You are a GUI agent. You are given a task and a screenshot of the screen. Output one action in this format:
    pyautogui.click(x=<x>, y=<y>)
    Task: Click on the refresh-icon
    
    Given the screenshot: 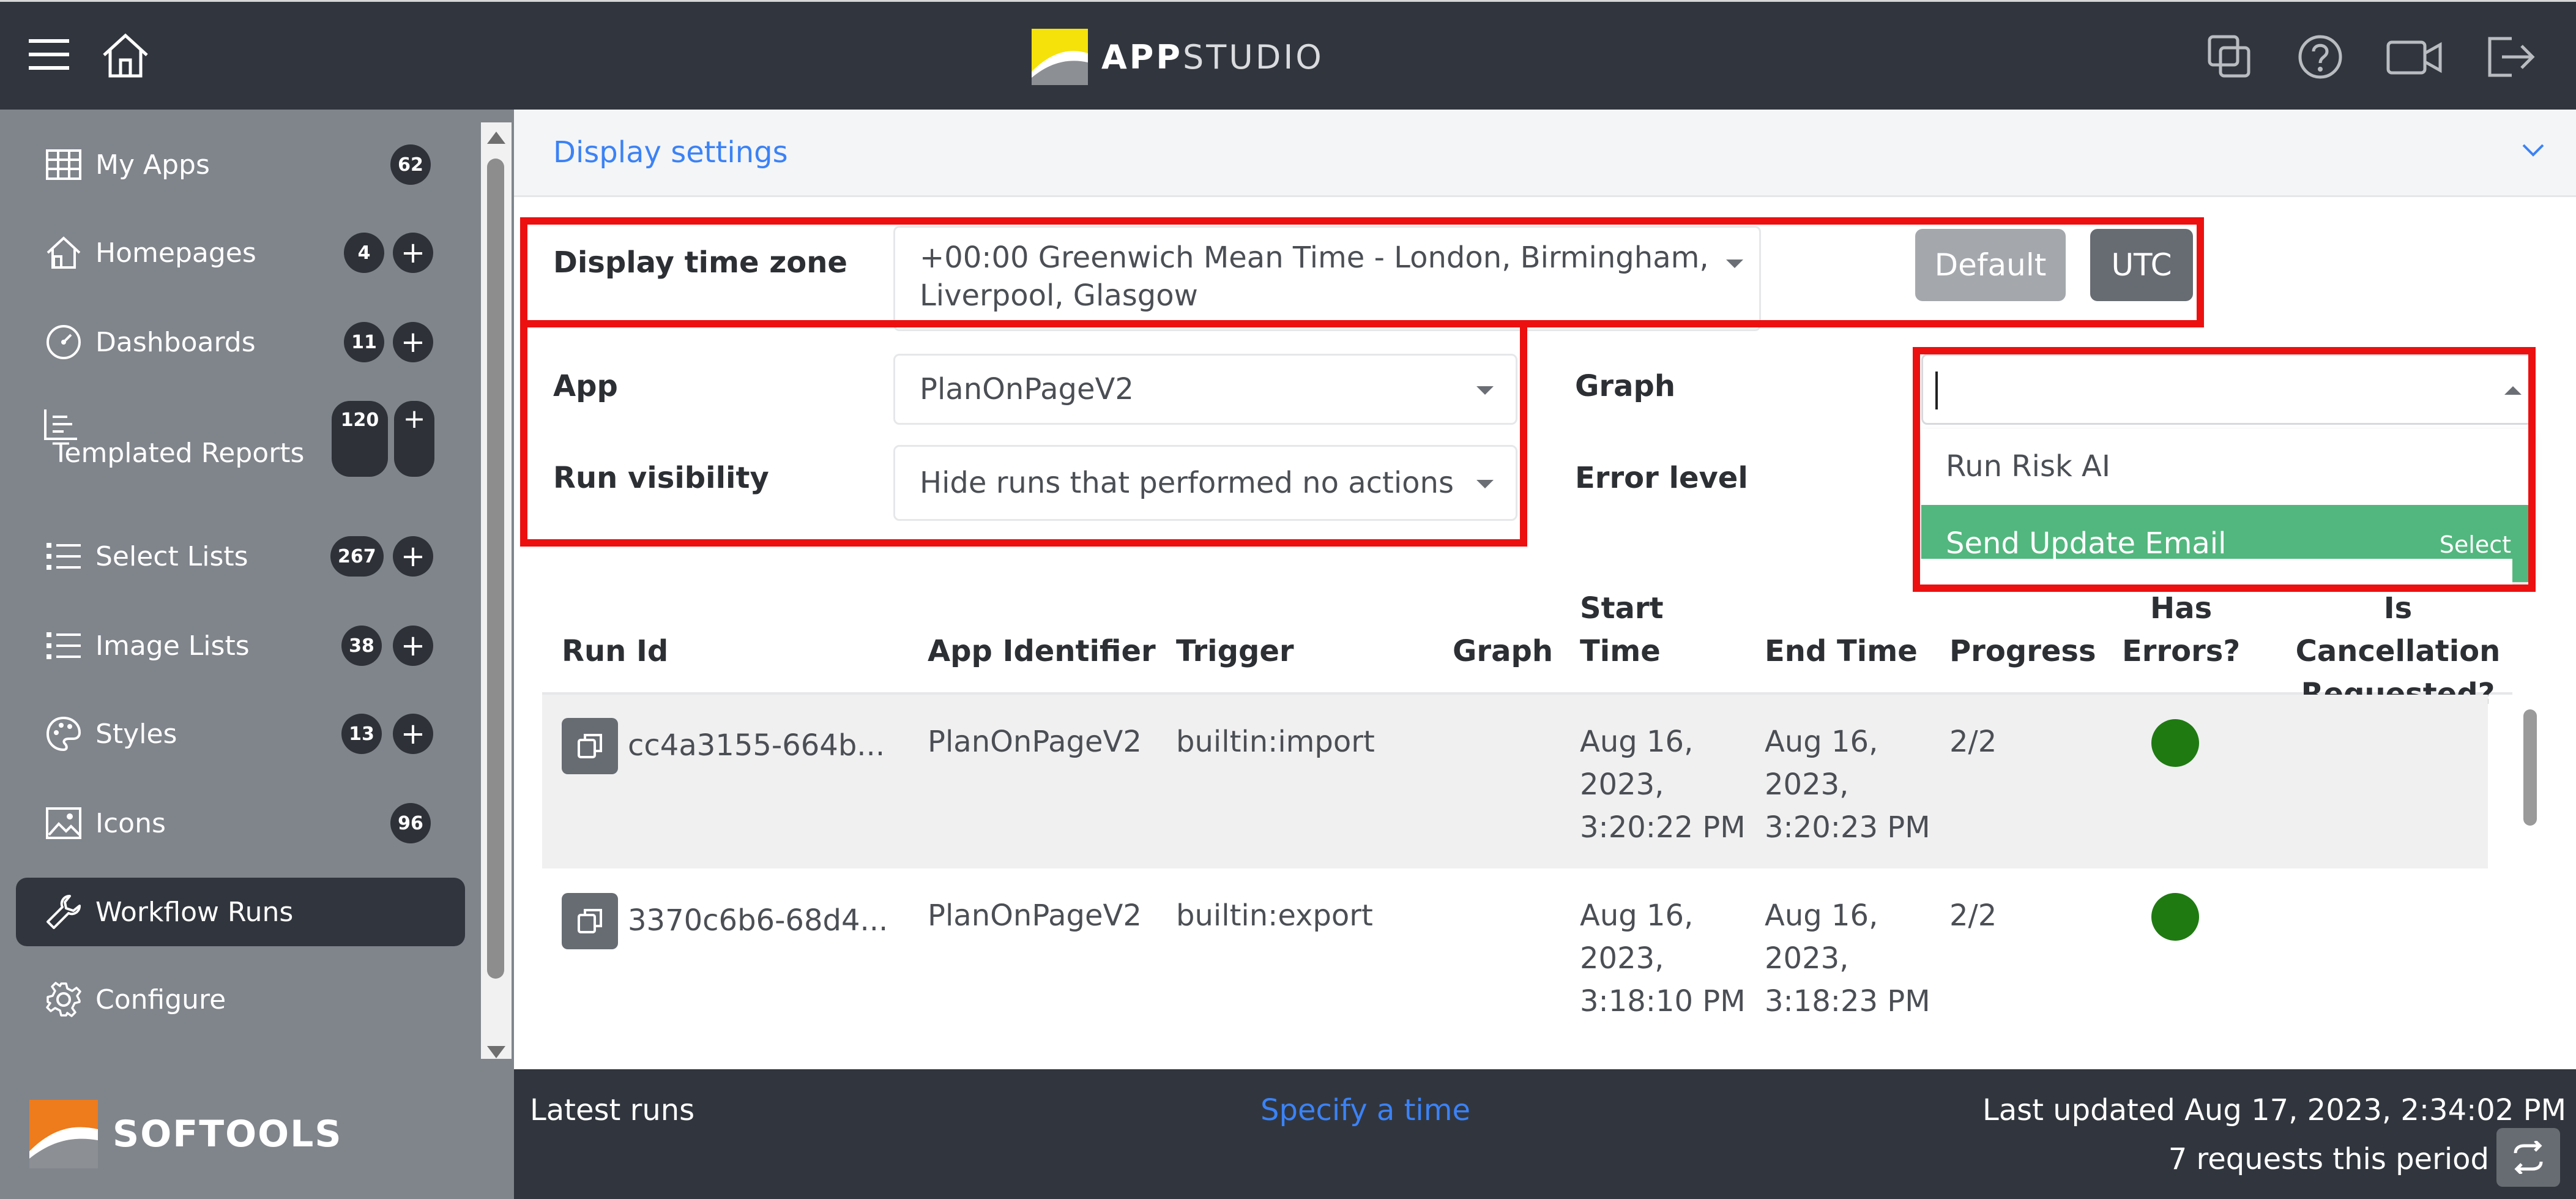 What is the action you would take?
    pyautogui.click(x=2529, y=1157)
    